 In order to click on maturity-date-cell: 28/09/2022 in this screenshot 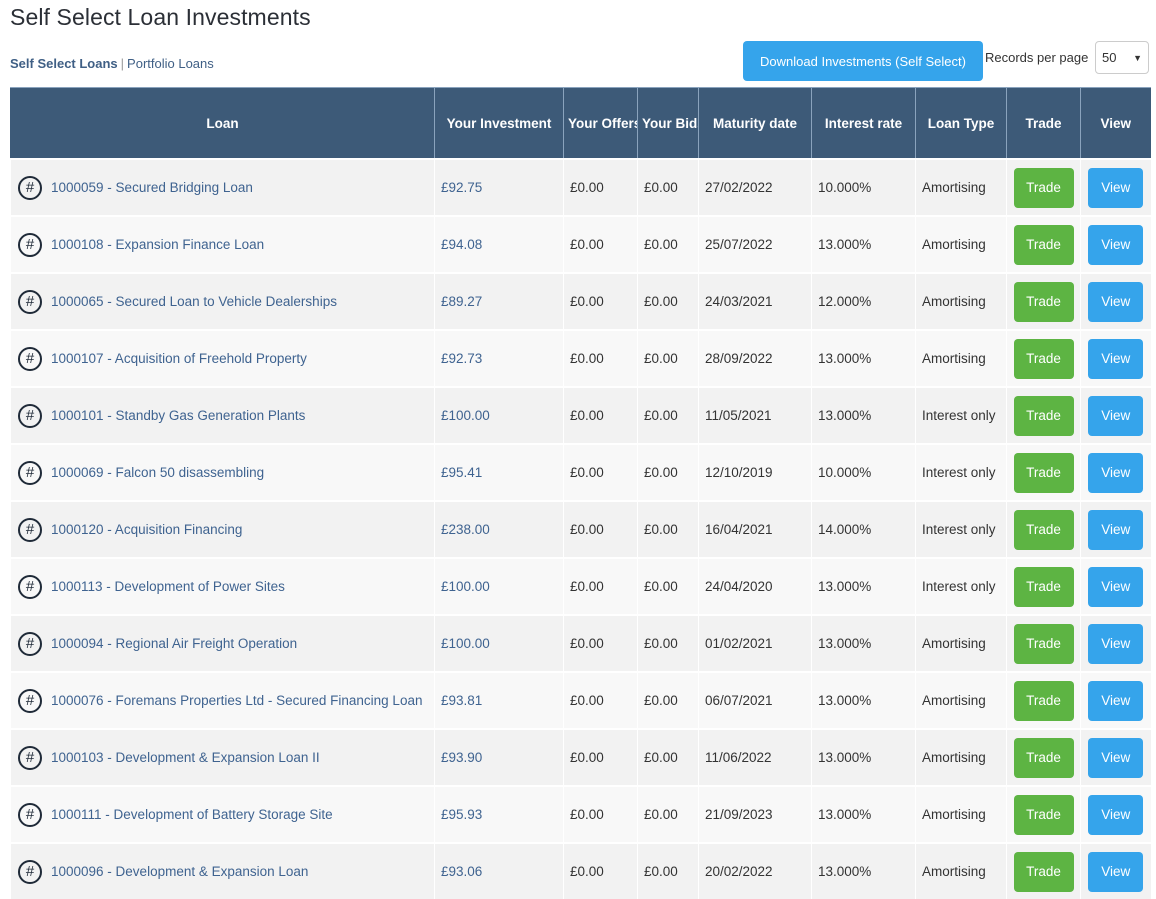, I will do `click(755, 358)`.